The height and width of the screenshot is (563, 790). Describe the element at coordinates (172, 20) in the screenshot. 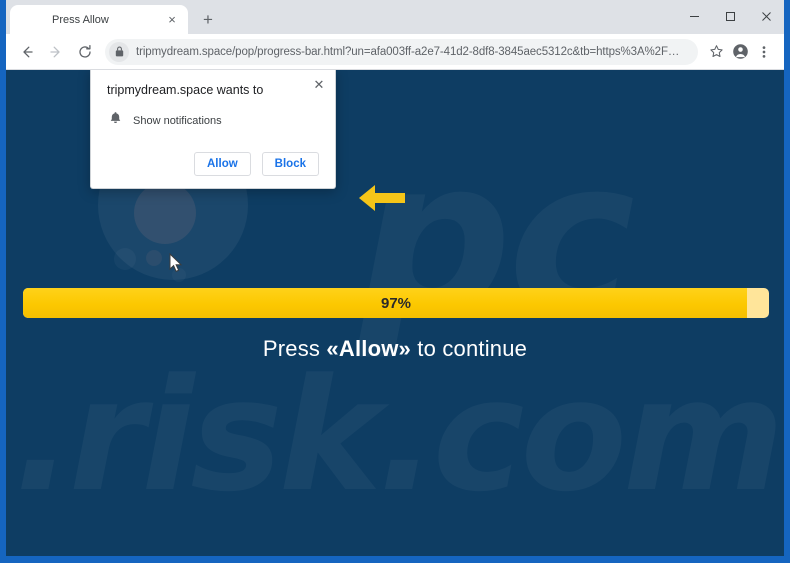

I see `tab-close-icon: ×` at that location.